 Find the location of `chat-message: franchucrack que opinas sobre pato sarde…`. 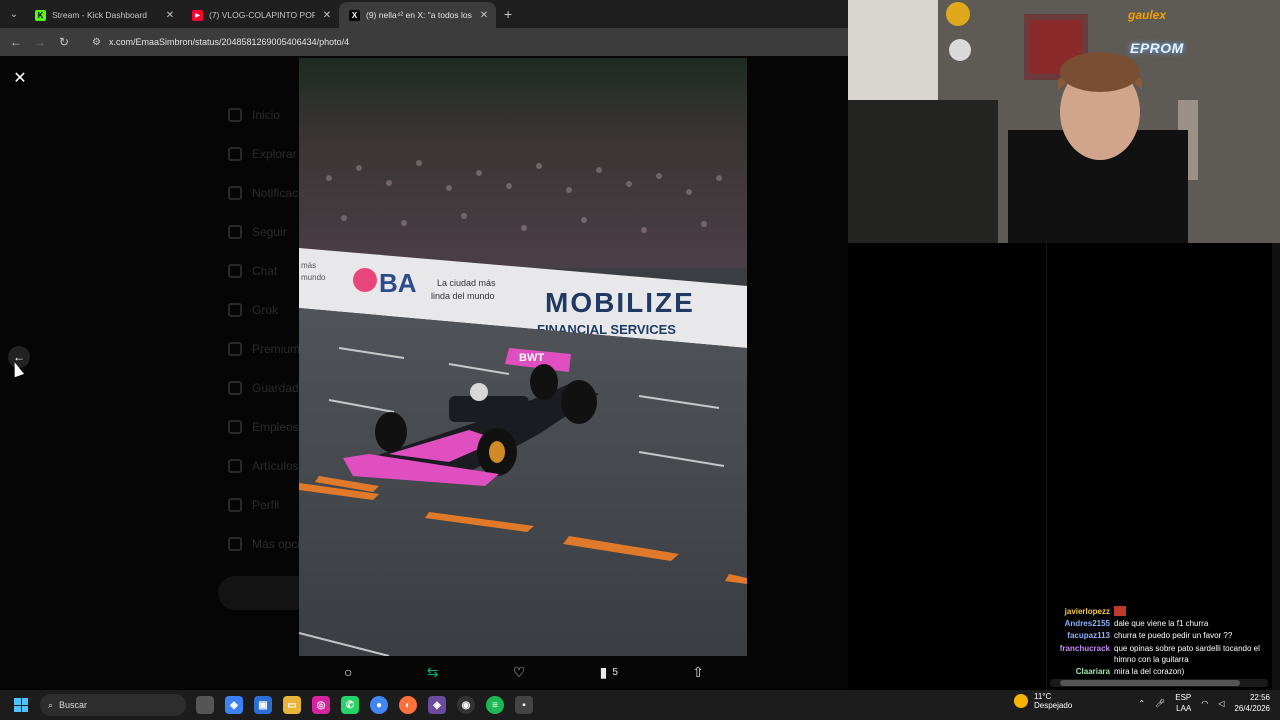

chat-message: franchucrack que opinas sobre pato sarde… is located at coordinates (1160, 654).